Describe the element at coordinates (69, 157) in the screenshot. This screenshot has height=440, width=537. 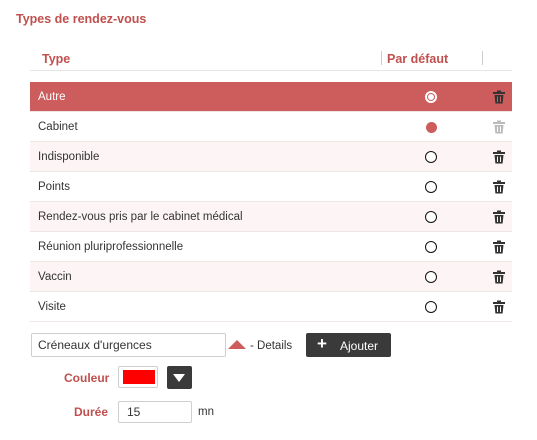
I see `row-label: Indisponible` at that location.